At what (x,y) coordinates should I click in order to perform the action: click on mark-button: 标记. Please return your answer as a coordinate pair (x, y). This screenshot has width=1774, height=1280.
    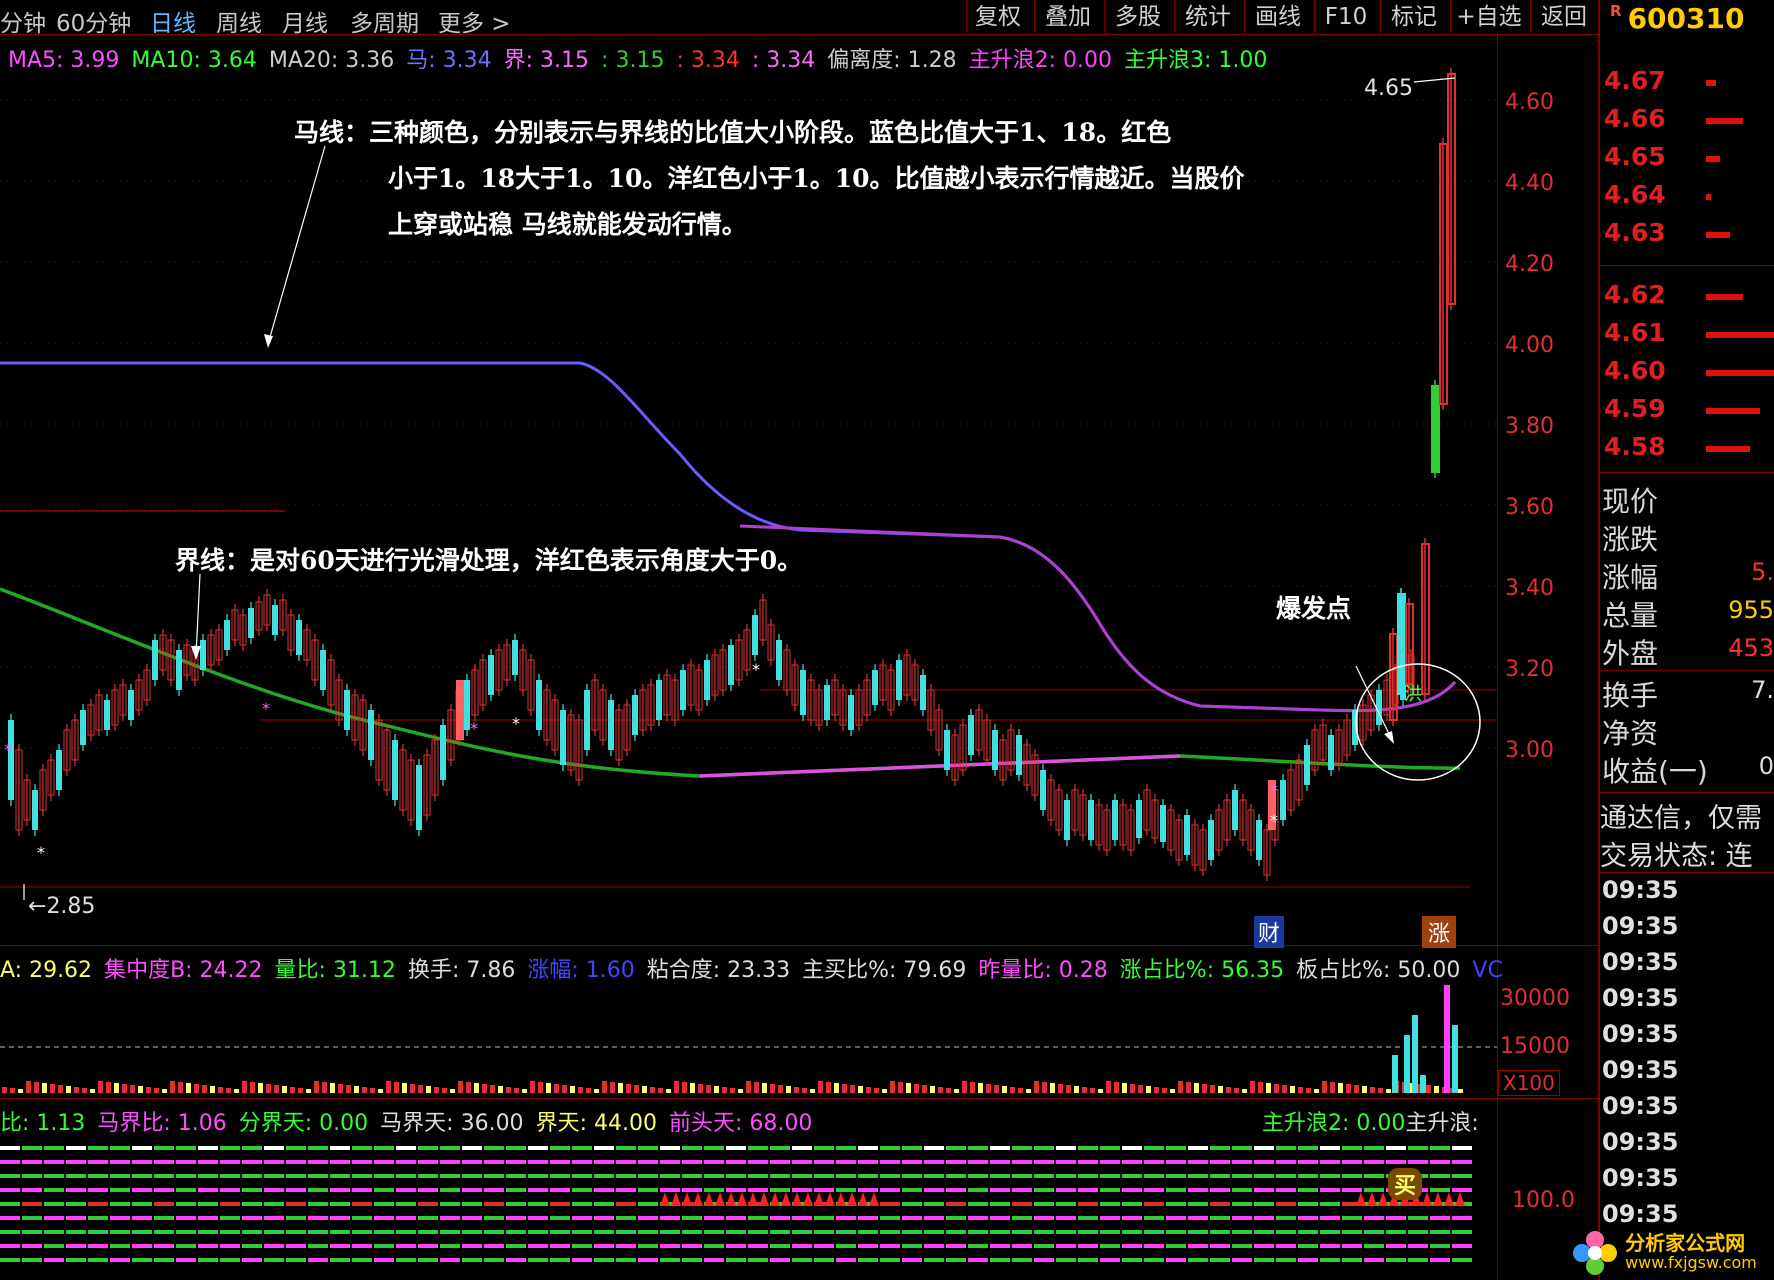
    Looking at the image, I should click on (1413, 17).